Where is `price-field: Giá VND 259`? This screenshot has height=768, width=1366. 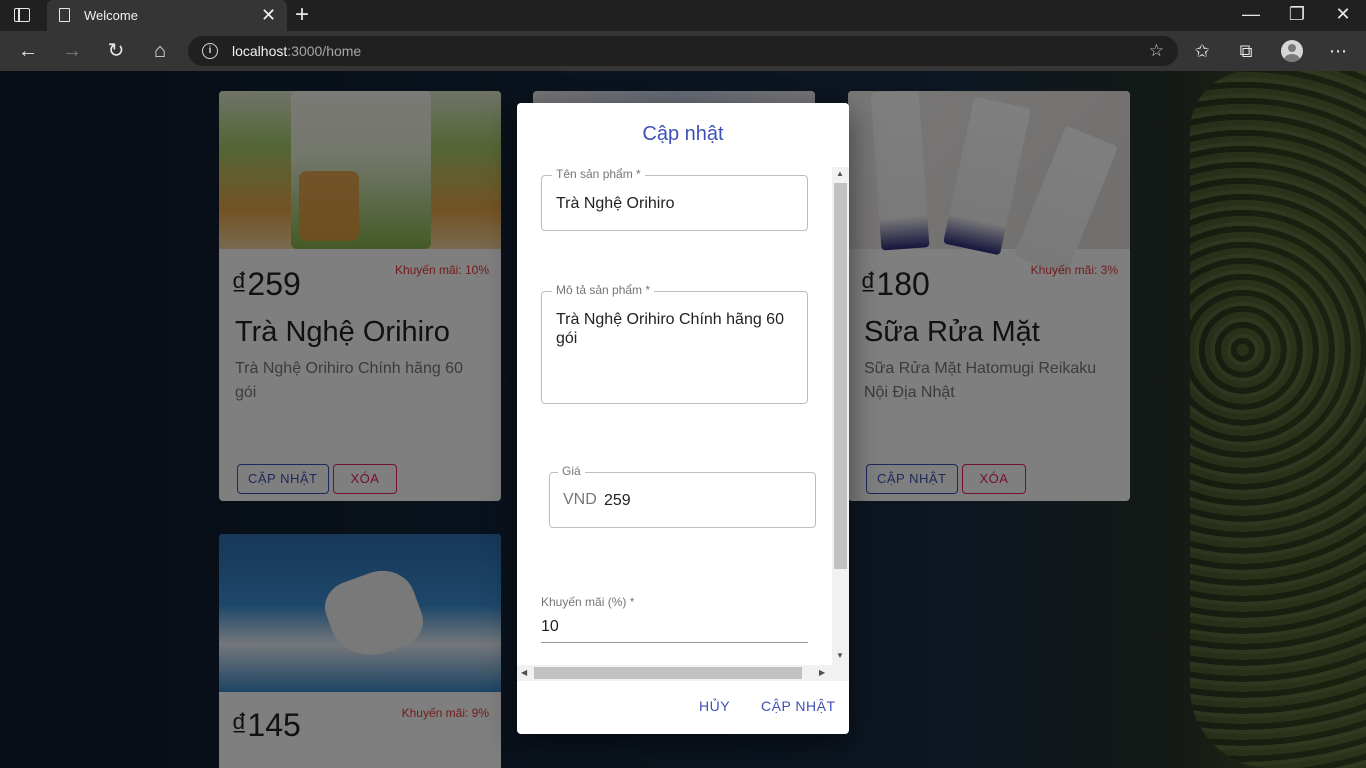 price-field: Giá VND 259 is located at coordinates (682, 496).